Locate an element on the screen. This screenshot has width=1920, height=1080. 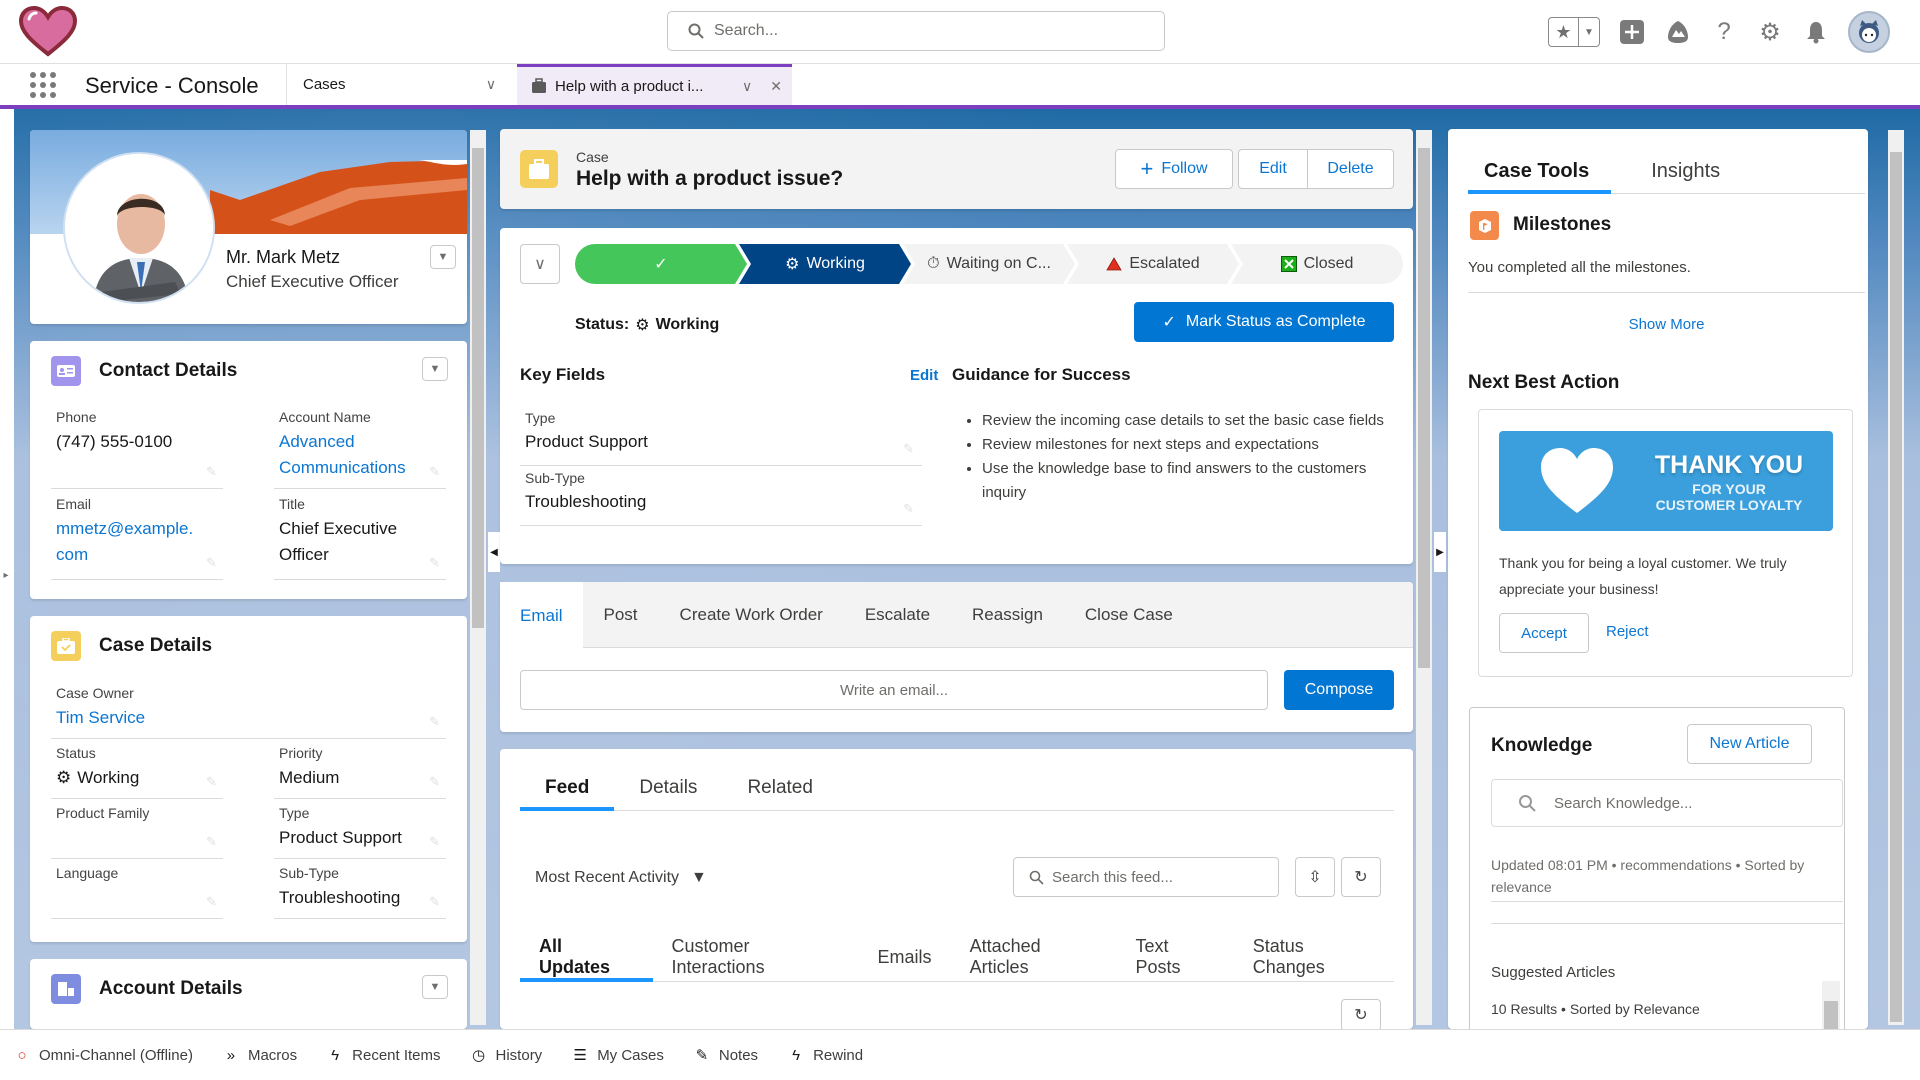
right-panel-collapse-icon: ▶ is located at coordinates (1440, 552).